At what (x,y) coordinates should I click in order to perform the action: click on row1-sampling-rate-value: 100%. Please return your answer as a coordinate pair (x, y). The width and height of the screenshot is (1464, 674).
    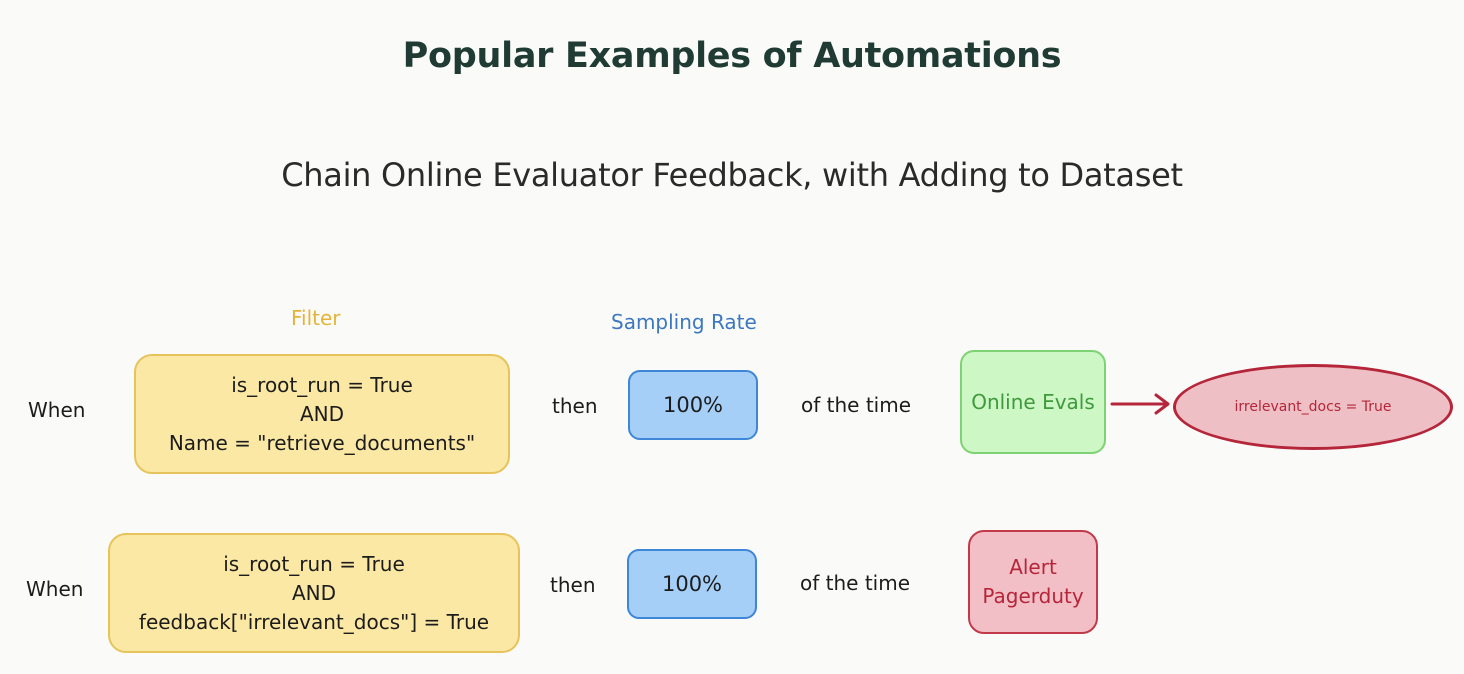
    Looking at the image, I should click on (693, 405).